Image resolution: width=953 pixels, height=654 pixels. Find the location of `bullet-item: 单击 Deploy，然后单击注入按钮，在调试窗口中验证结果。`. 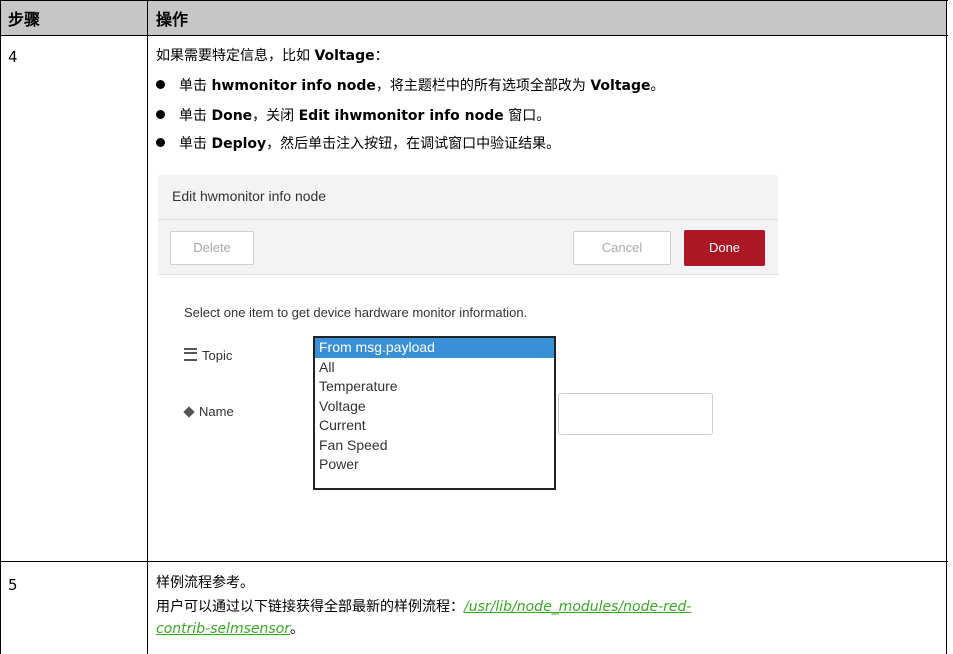

bullet-item: 单击 Deploy，然后单击注入按钮，在调试窗口中验证结果。 is located at coordinates (358, 144).